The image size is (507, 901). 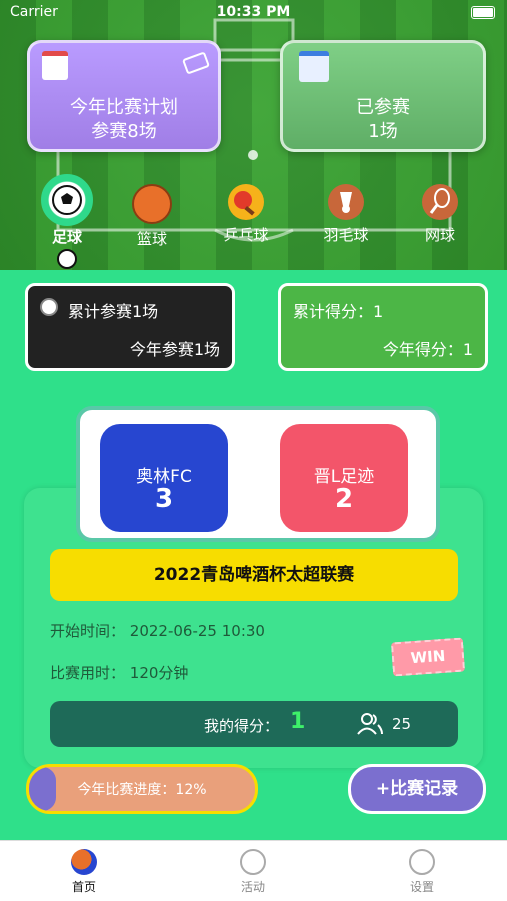 What do you see at coordinates (151, 239) in the screenshot?
I see `sport-label-basketball: 篮球` at bounding box center [151, 239].